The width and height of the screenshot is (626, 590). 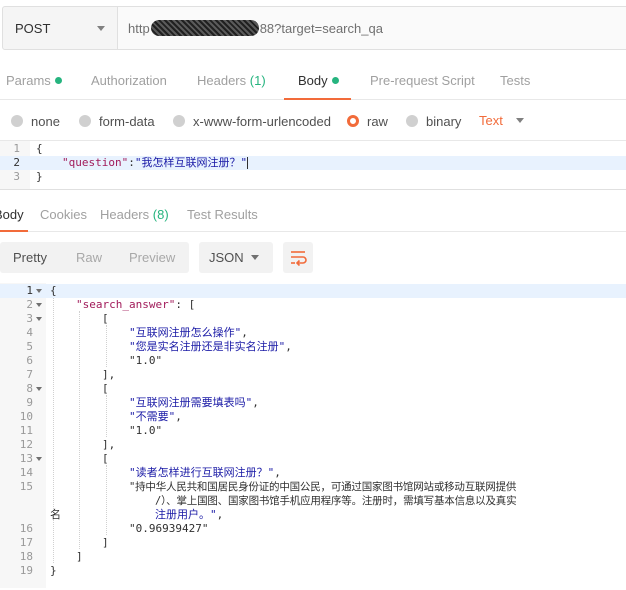 What do you see at coordinates (231, 81) in the screenshot?
I see `tab-headers: Headers (1)` at bounding box center [231, 81].